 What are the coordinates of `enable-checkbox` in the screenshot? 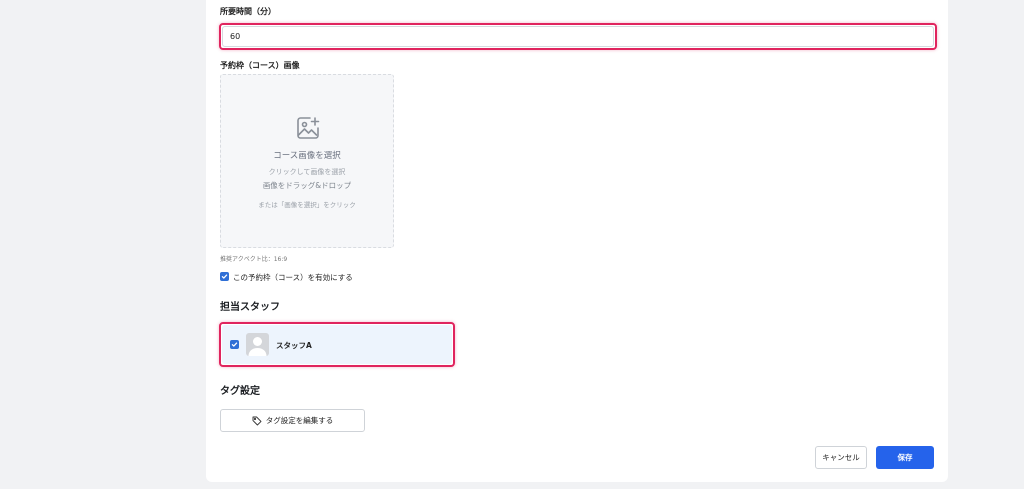 It's located at (224, 276).